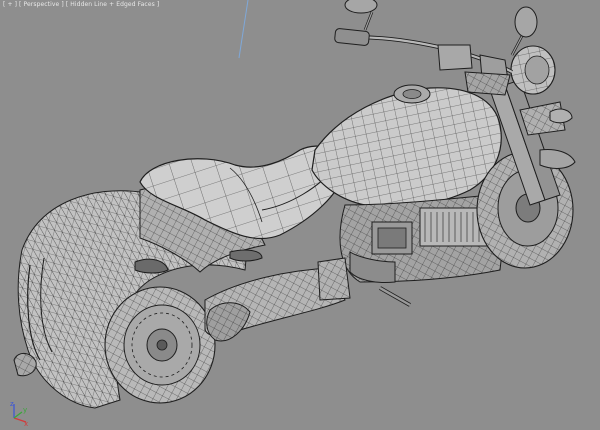 This screenshot has height=430, width=600. I want to click on label-sep-4: ], so click(157, 4).